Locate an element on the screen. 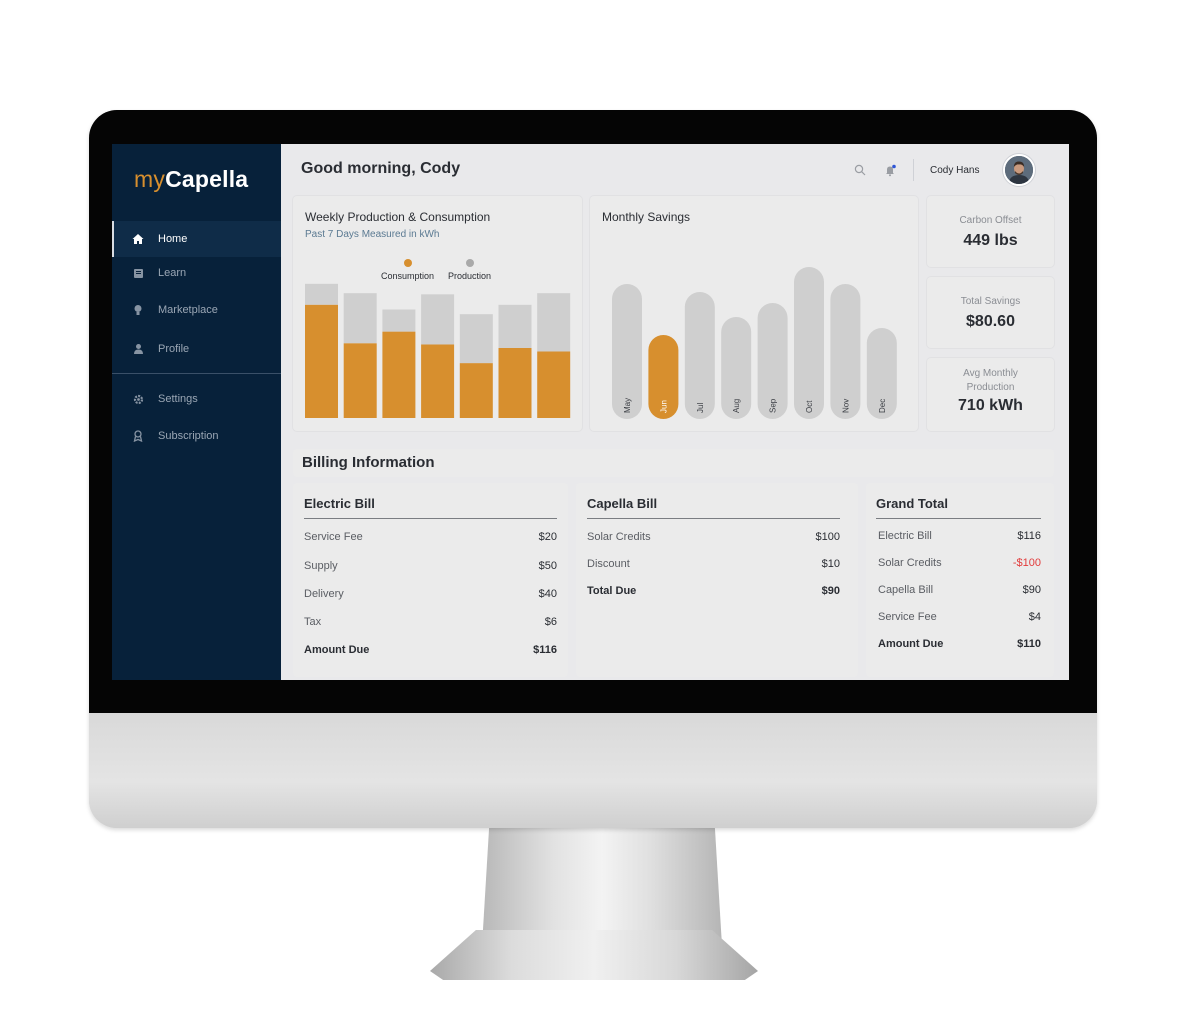 This screenshot has width=1186, height=1033. logo-name: Capella is located at coordinates (207, 179).